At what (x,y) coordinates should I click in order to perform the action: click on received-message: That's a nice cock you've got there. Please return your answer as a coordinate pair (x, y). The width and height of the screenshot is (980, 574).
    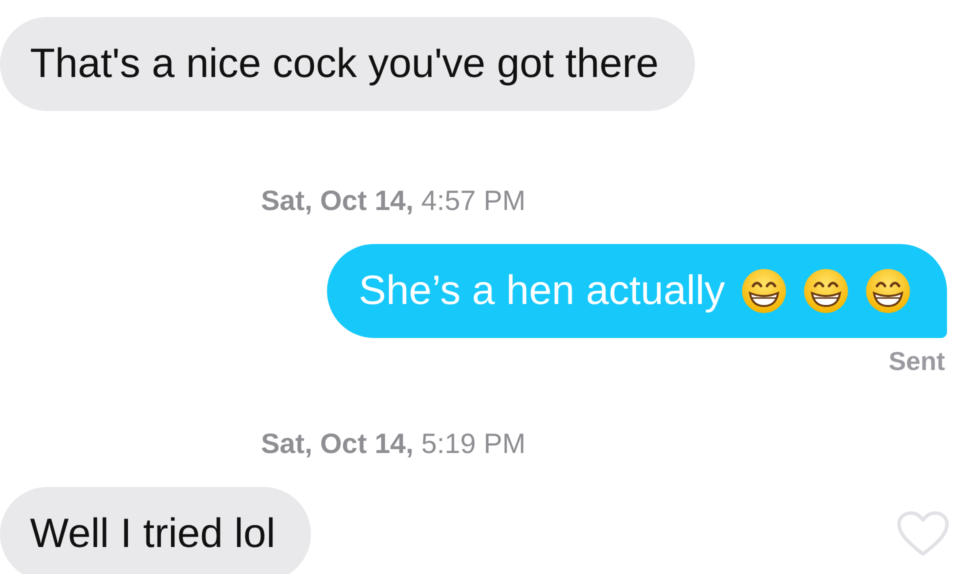
    Looking at the image, I should click on (347, 64).